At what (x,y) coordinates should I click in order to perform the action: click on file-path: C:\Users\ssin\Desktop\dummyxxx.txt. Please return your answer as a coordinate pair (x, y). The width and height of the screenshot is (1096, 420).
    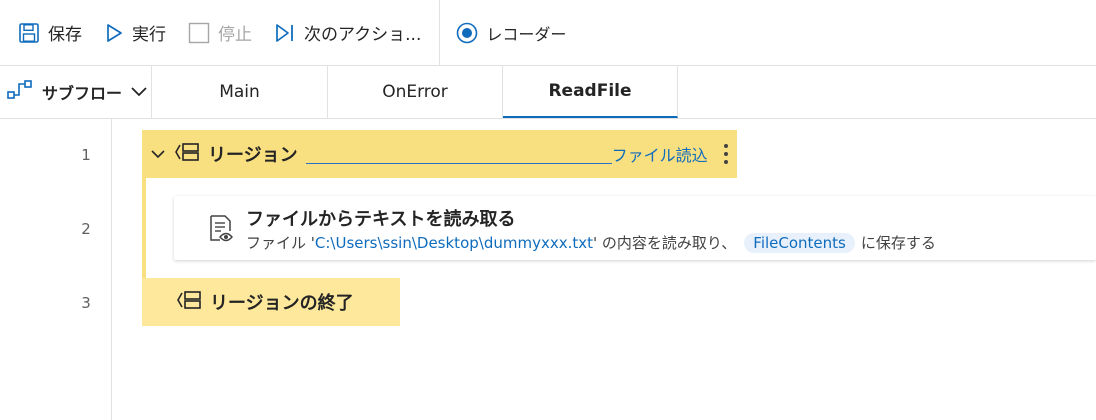
    Looking at the image, I should click on (453, 242).